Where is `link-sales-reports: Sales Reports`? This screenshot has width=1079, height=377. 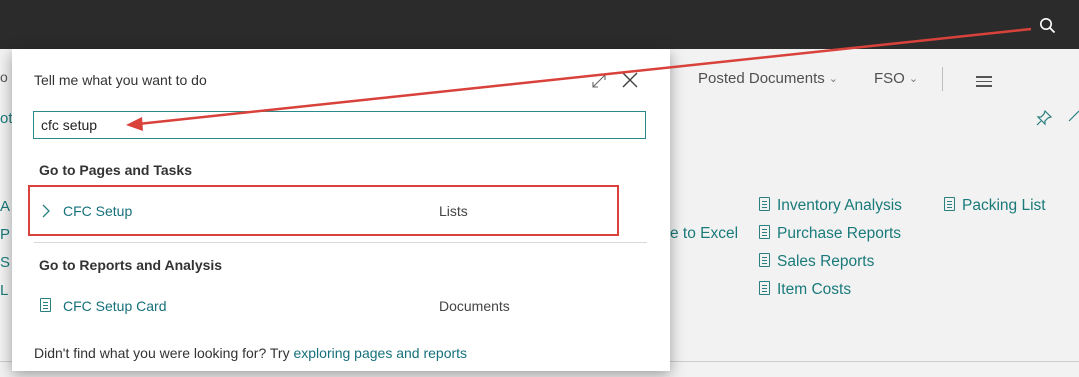
link-sales-reports: Sales Reports is located at coordinates (816, 262).